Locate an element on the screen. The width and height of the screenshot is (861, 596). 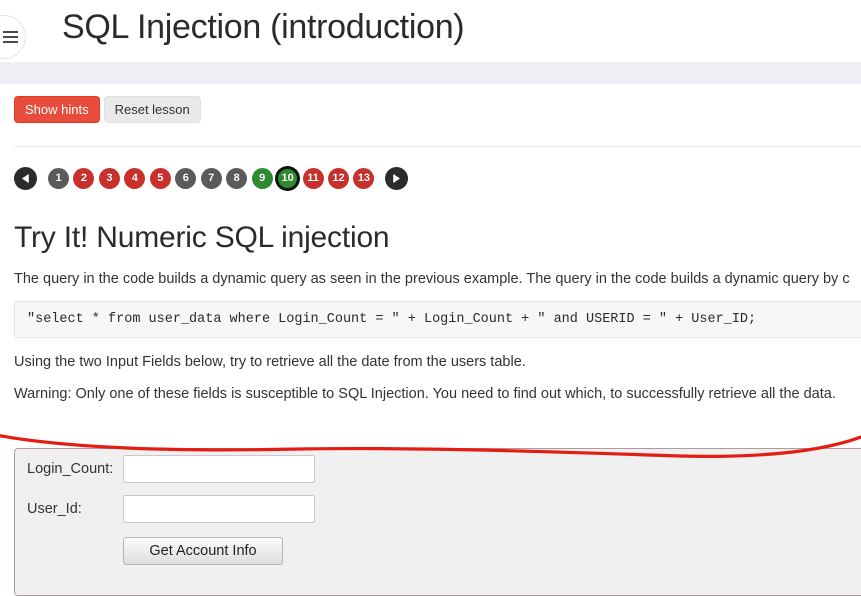
pagination-page-12: 12 is located at coordinates (338, 178).